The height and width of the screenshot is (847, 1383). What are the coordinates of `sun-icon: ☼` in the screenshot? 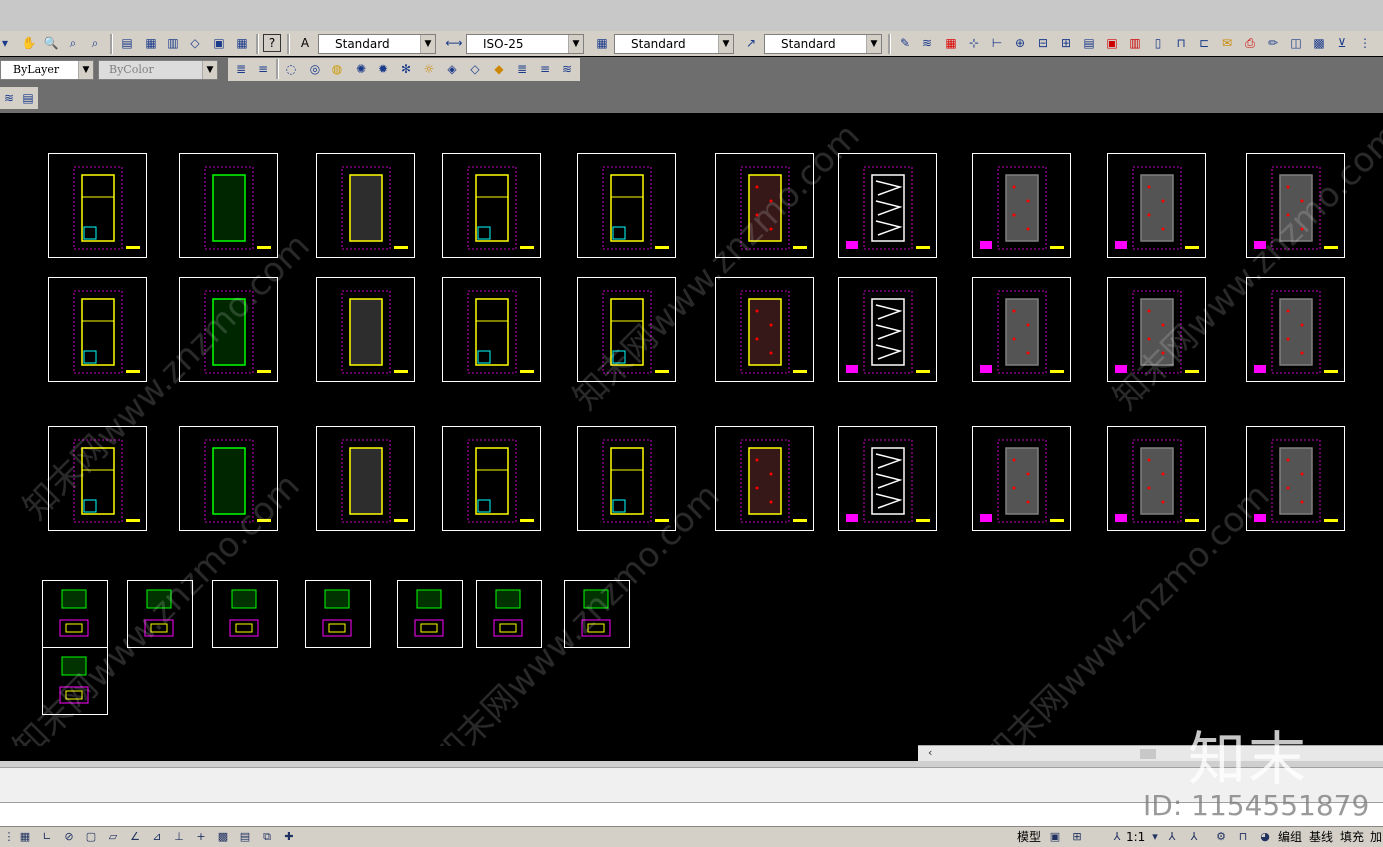 It's located at (429, 69).